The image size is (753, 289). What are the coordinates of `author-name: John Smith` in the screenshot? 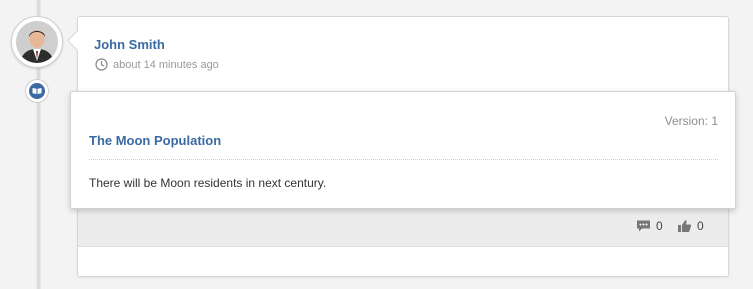 It's located at (129, 44).